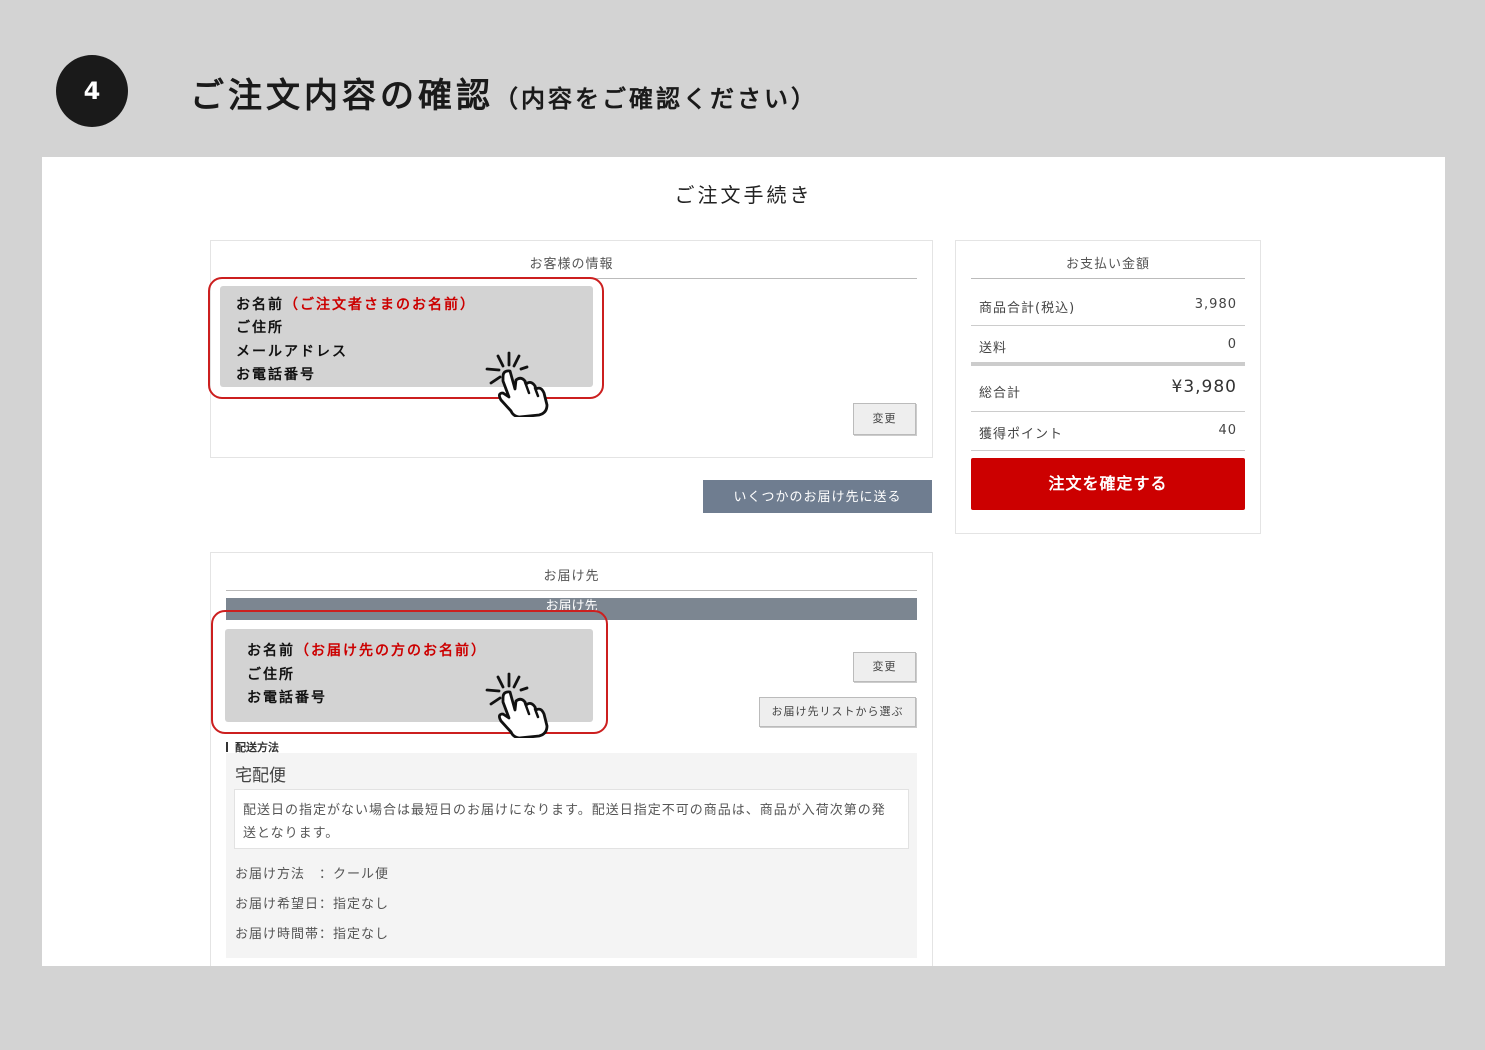  I want to click on page-title: ご注文手続き, so click(743, 195).